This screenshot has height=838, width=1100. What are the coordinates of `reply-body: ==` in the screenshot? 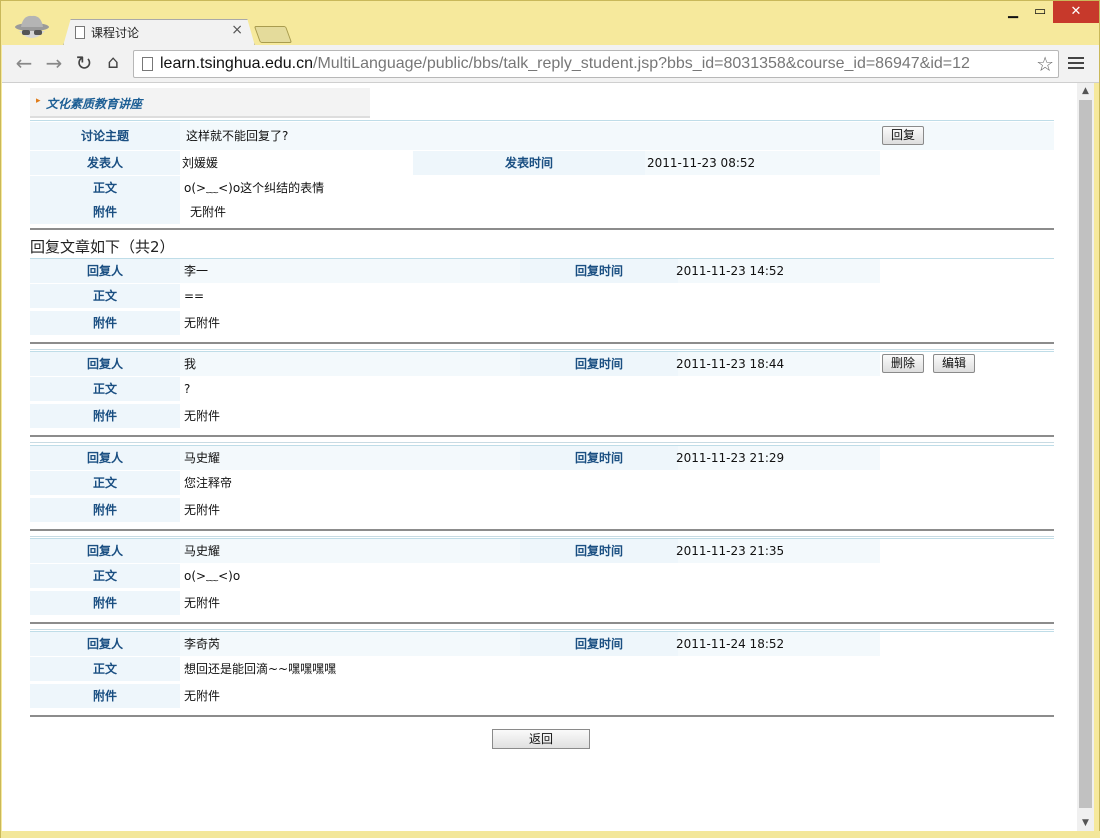 It's located at (194, 296).